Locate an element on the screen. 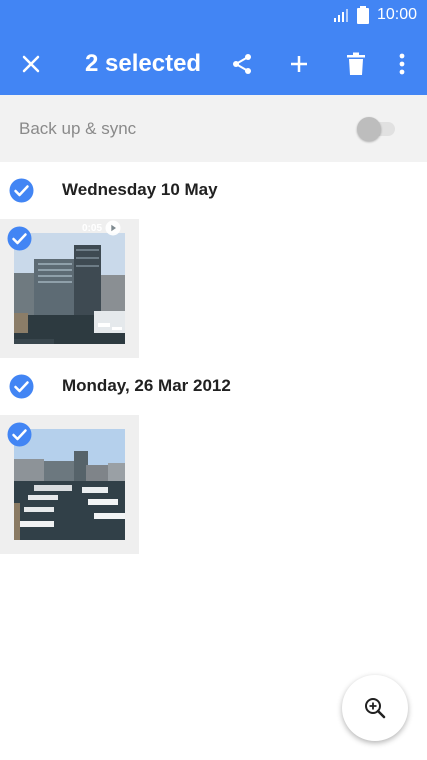 The image size is (427, 760). backup-sync-row: Back up & sync is located at coordinates (213, 128).